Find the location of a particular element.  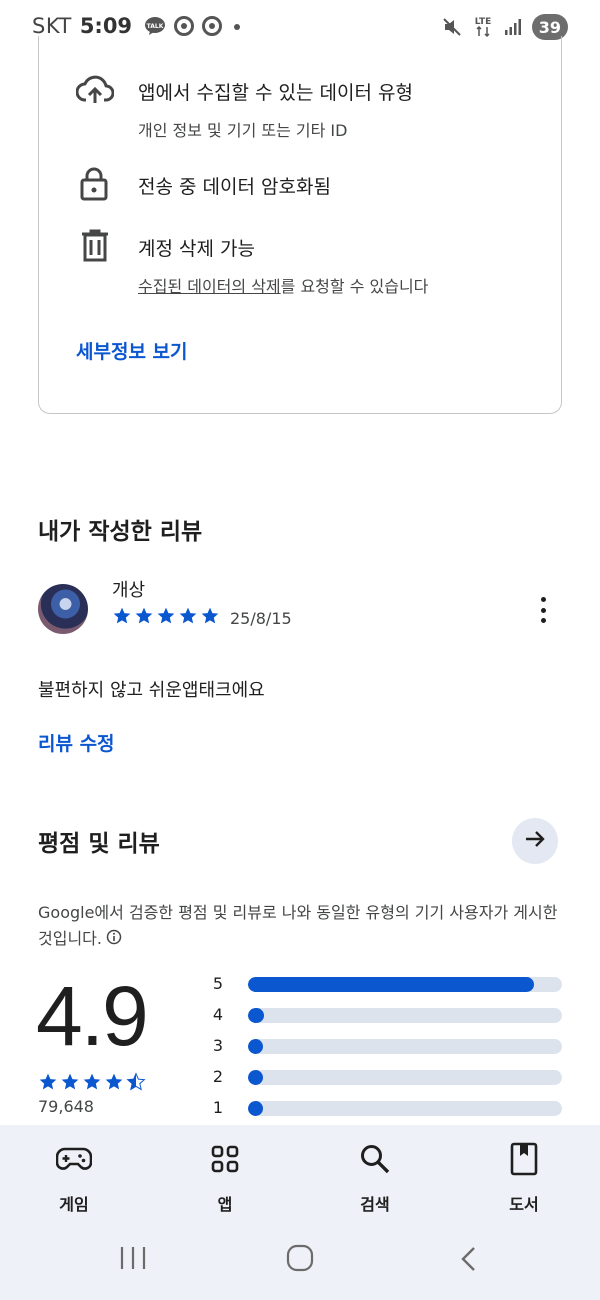

nav-apps-label: 앱 is located at coordinates (225, 1204).